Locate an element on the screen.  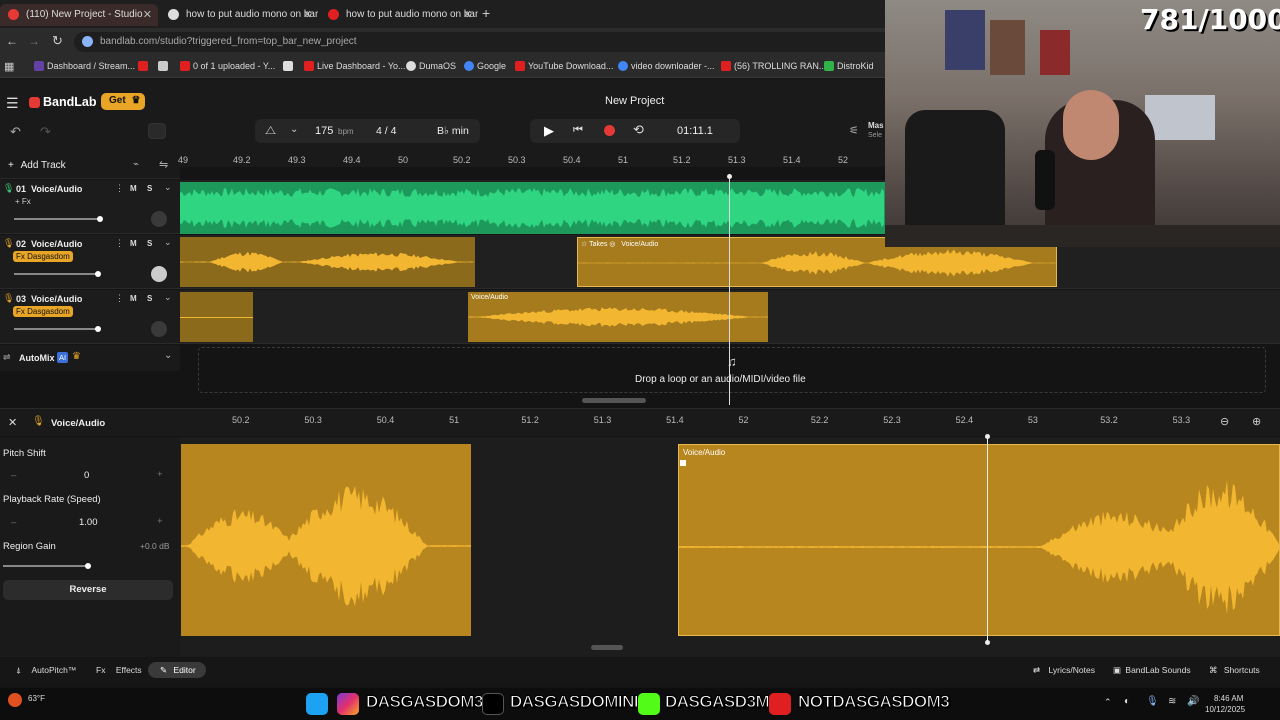
editor-playhead is located at coordinates (987, 540).